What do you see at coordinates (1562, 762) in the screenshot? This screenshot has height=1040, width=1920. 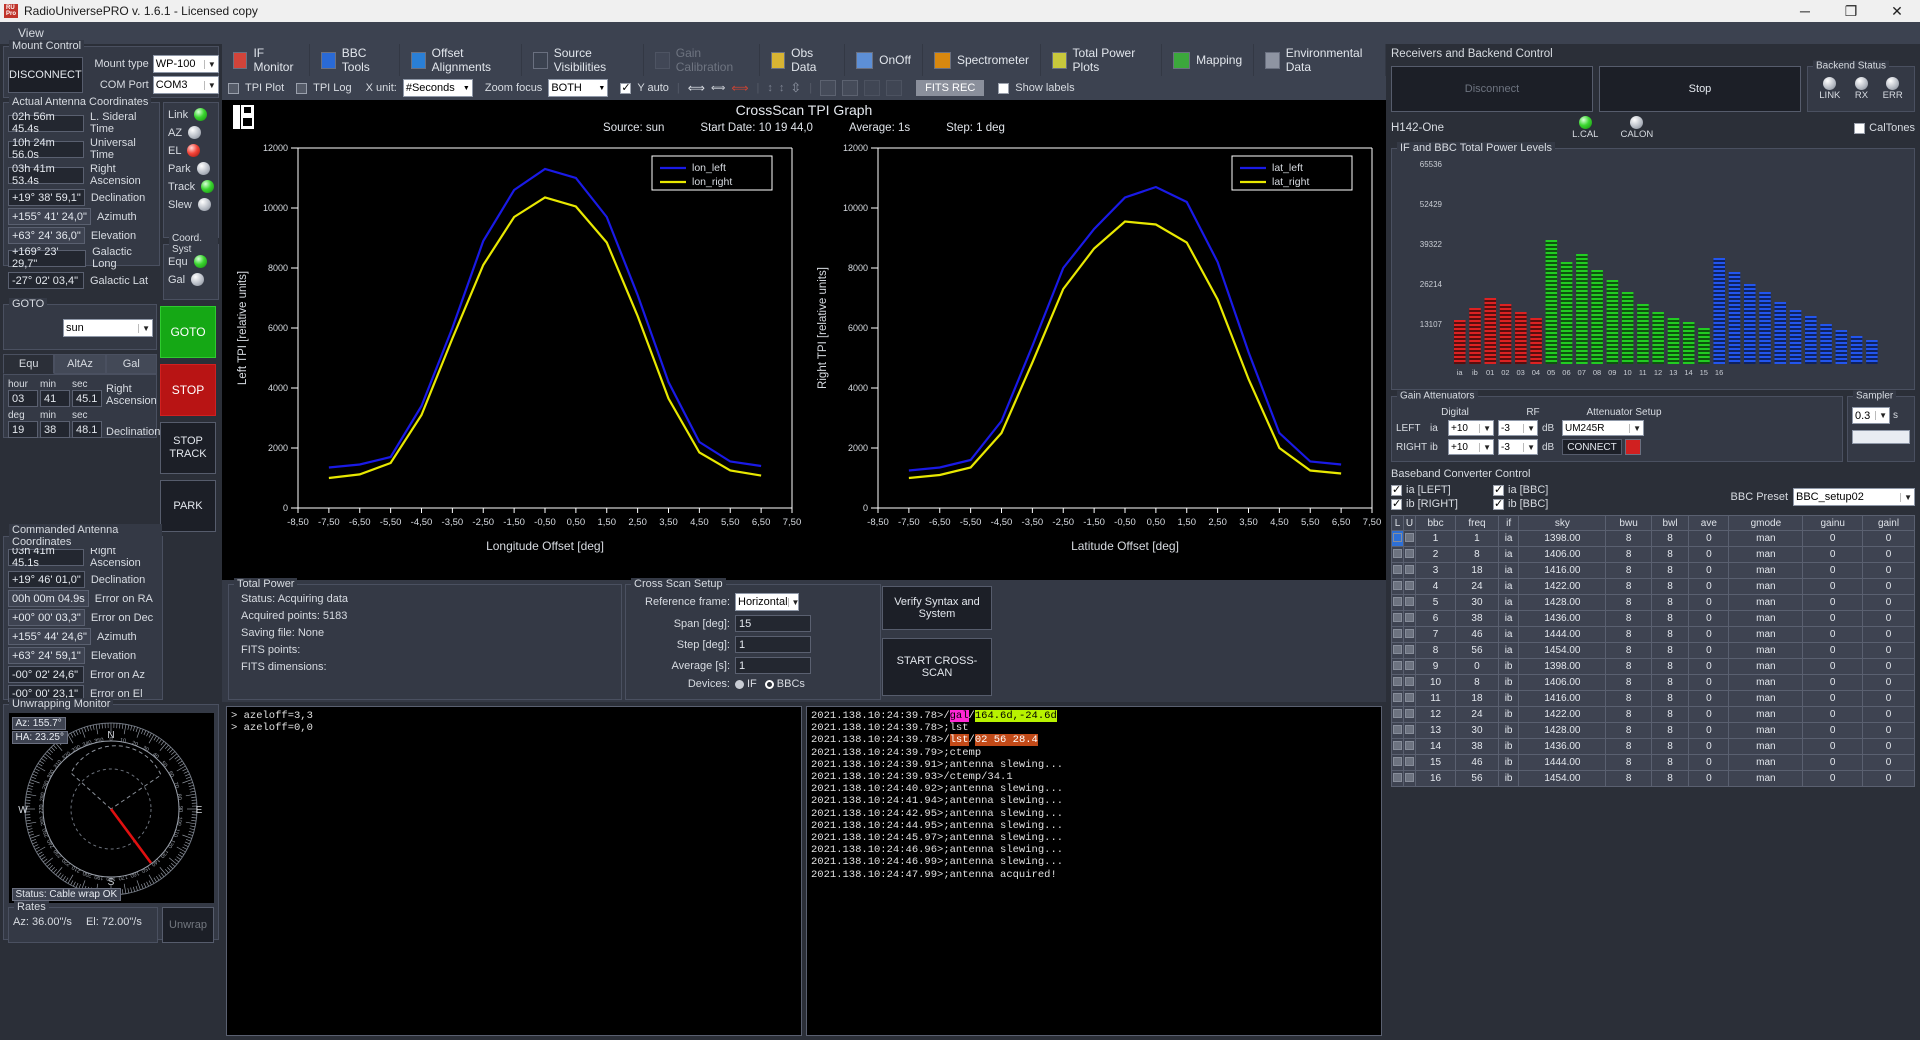 I see `bbc-cell: 1444.00` at bounding box center [1562, 762].